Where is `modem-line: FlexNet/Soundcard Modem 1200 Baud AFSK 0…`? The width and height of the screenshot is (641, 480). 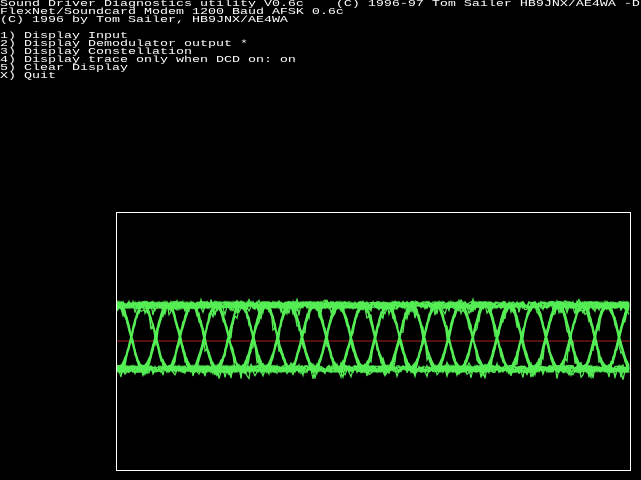
modem-line: FlexNet/Soundcard Modem 1200 Baud AFSK 0… is located at coordinates (172, 12).